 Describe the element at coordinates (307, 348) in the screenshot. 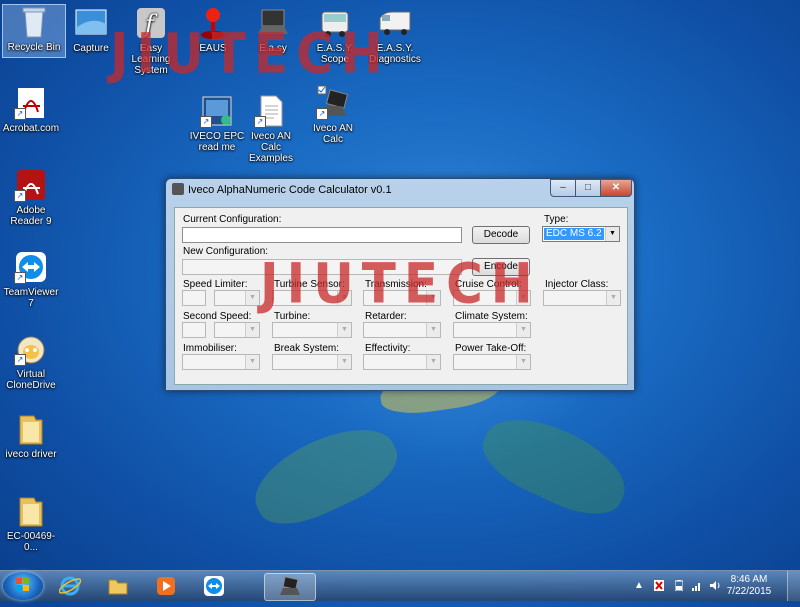

I see `break-system-label: Break System:` at that location.